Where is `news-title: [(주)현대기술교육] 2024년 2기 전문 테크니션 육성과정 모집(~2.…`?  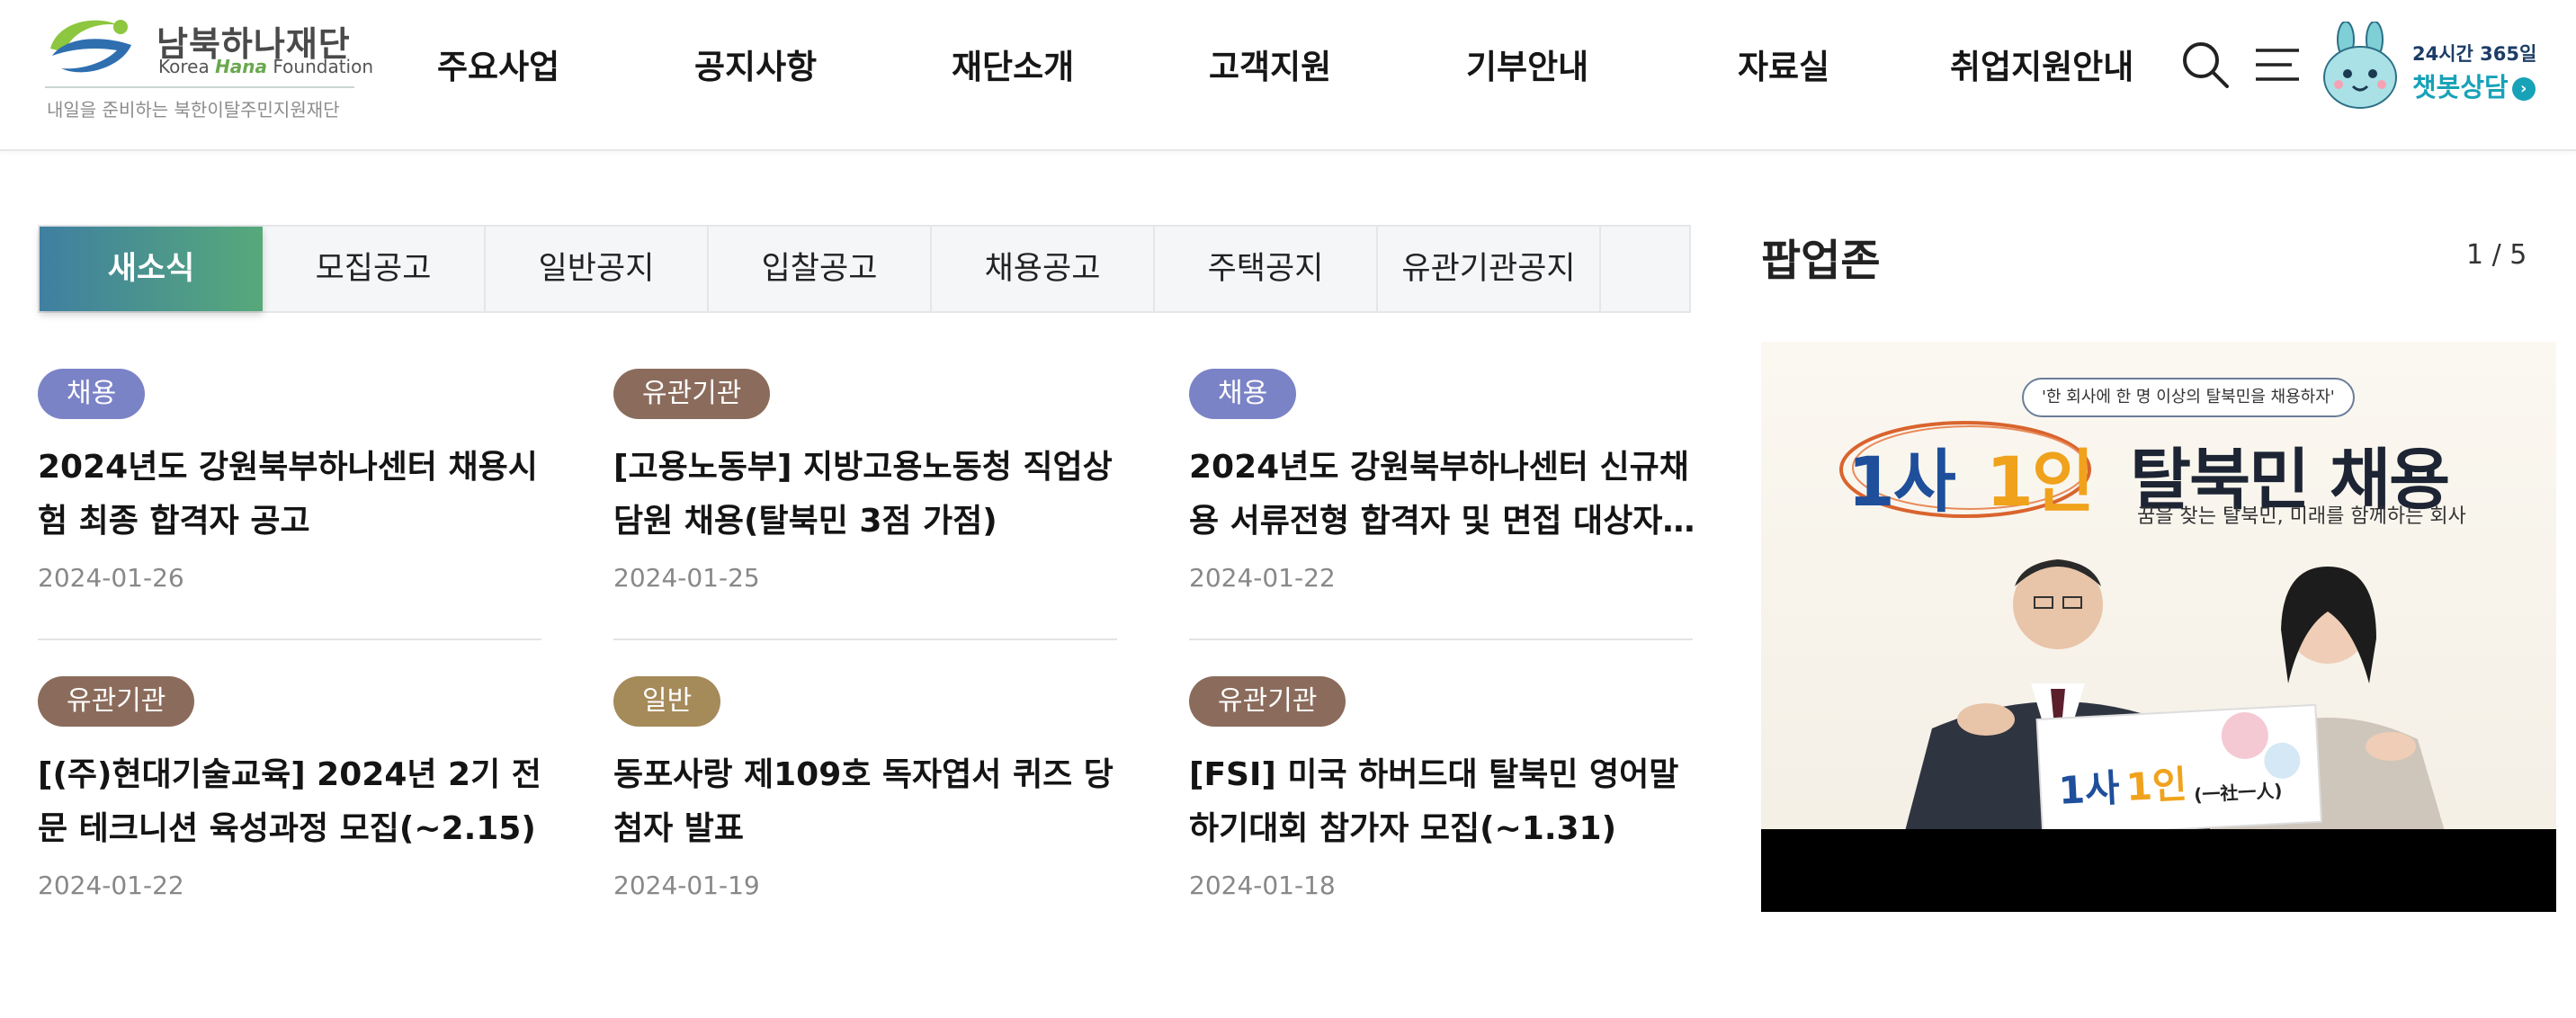
news-title: [(주)현대기술교육] 2024년 2기 전문 테크니션 육성과정 모집(~2.… is located at coordinates (294, 802).